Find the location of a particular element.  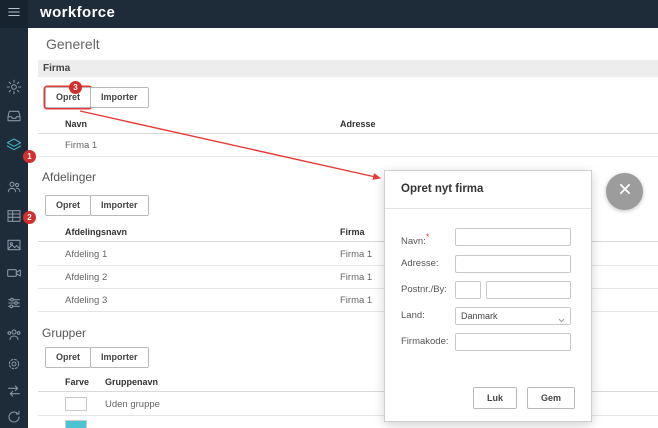

page-title: Generelt is located at coordinates (73, 44).